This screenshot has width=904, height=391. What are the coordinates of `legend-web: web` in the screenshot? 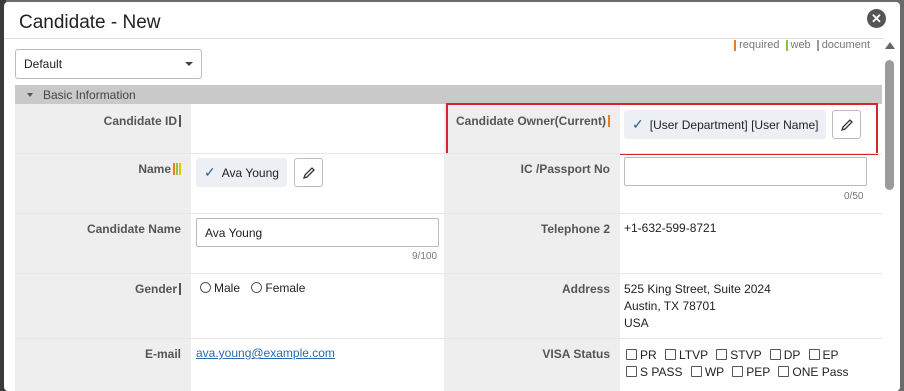 It's located at (798, 45).